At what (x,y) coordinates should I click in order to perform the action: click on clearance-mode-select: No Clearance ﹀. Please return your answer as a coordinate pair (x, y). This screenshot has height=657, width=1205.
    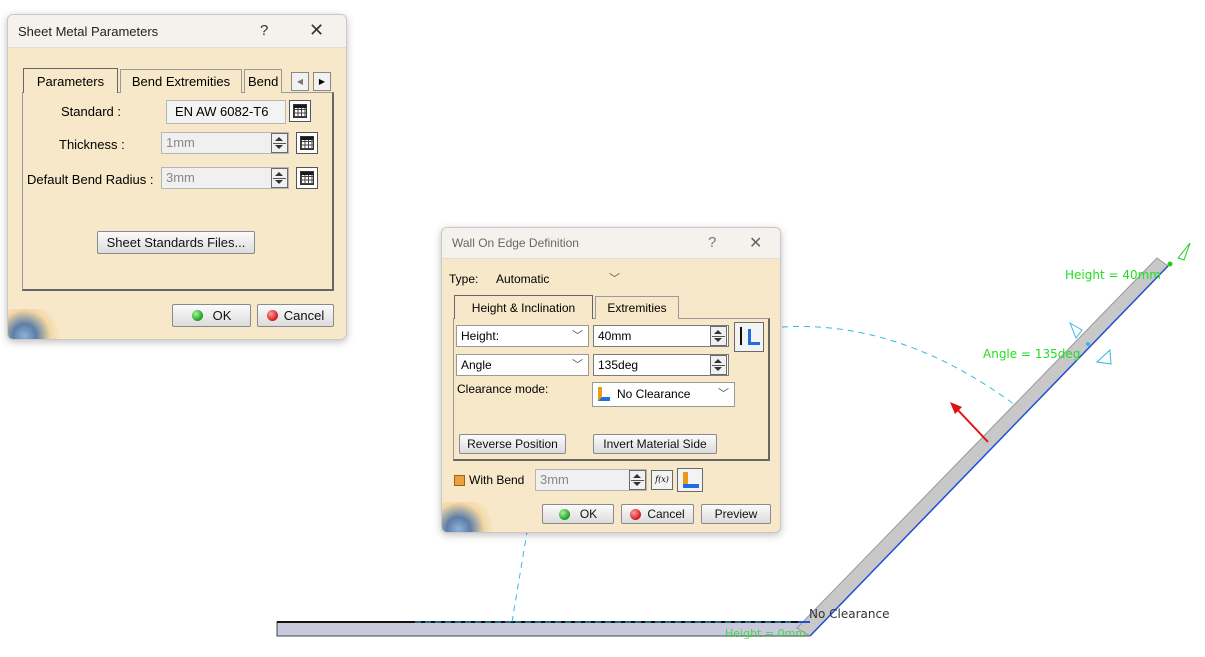
    Looking at the image, I should click on (663, 394).